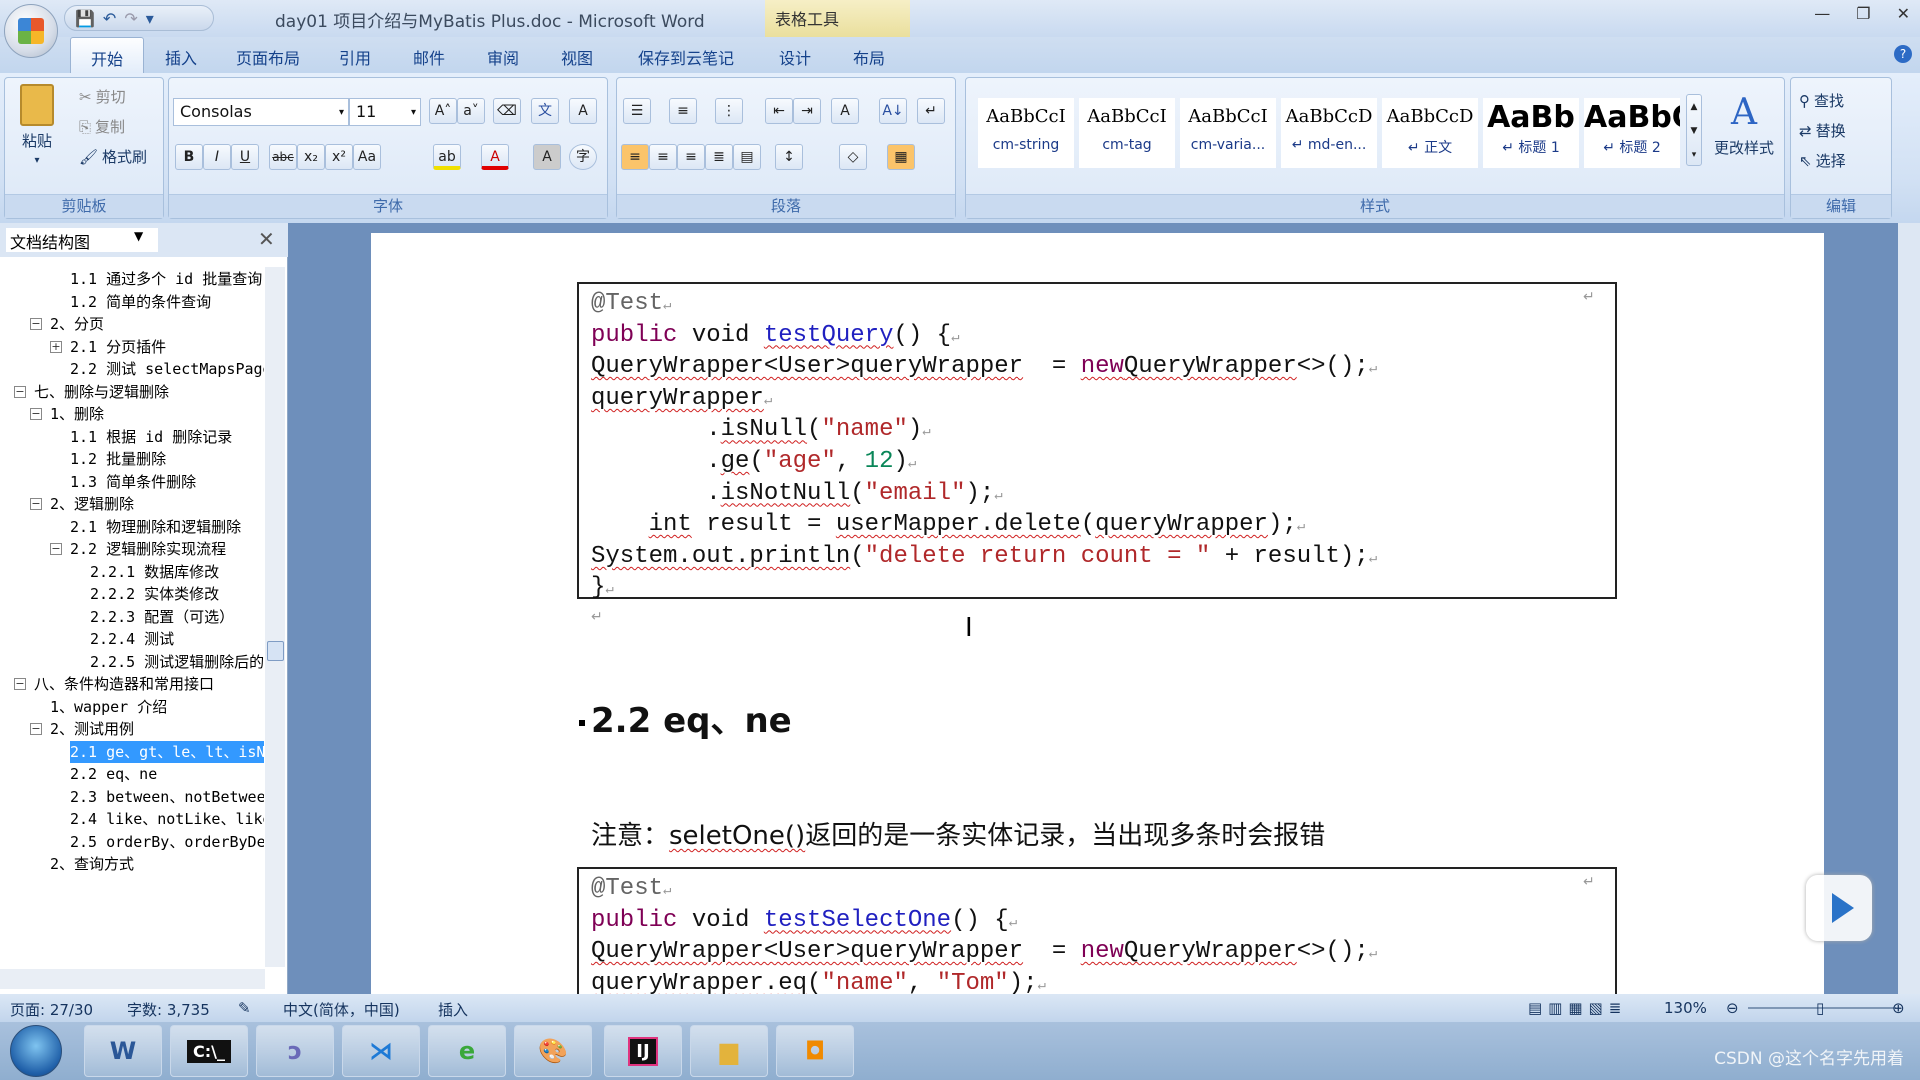  What do you see at coordinates (547, 157) in the screenshot?
I see `char-shading-icon: A` at bounding box center [547, 157].